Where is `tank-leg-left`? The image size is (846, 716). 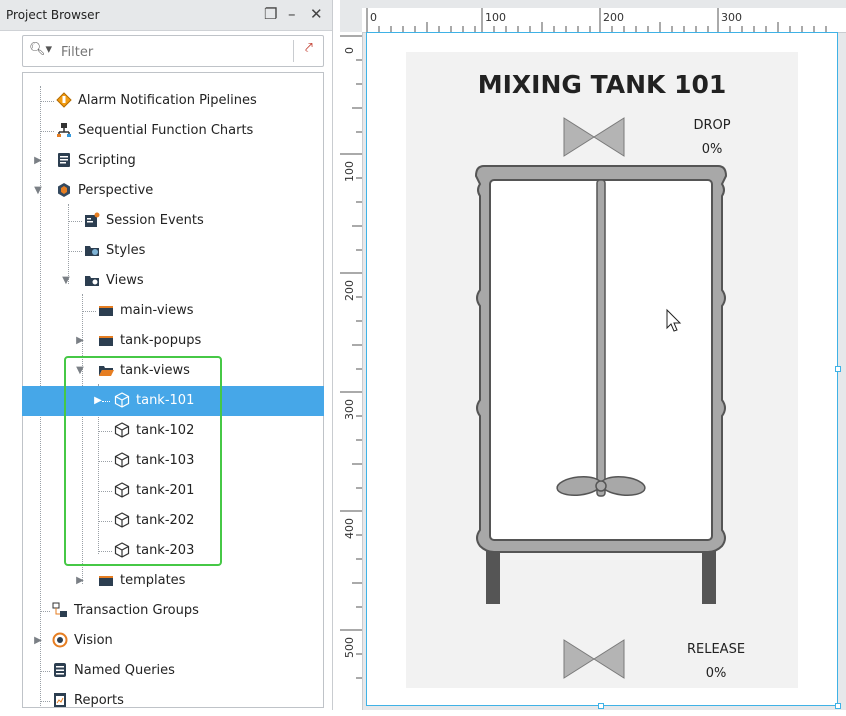 tank-leg-left is located at coordinates (493, 576).